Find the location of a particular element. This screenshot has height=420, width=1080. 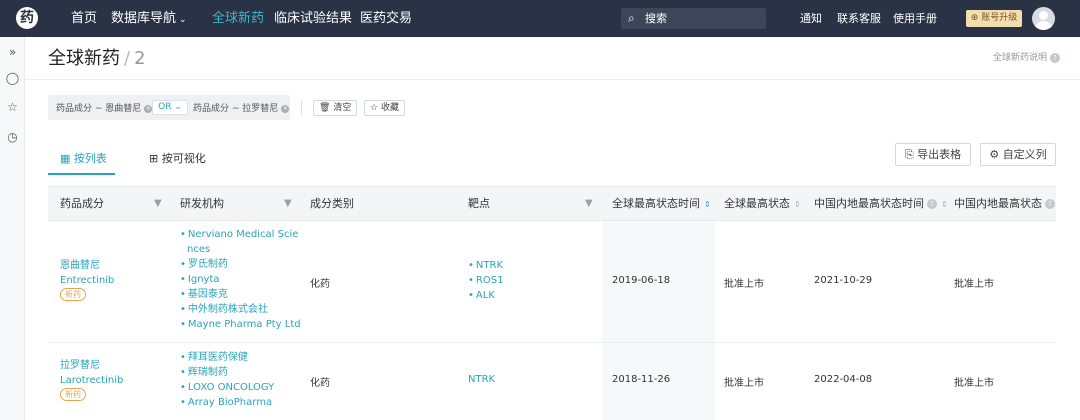

org-link: • Array BioPharma is located at coordinates (227, 402).